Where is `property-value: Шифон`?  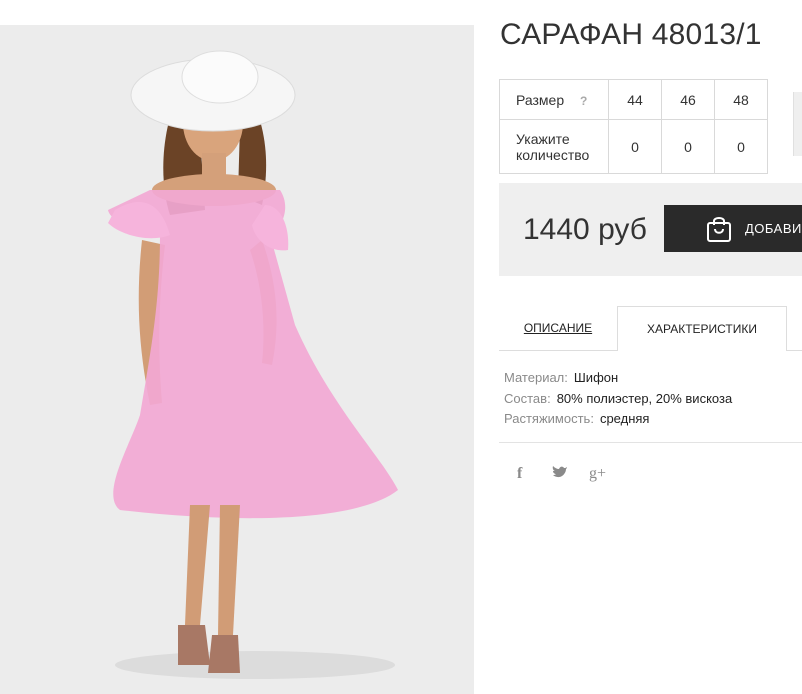
property-value: Шифон is located at coordinates (596, 377).